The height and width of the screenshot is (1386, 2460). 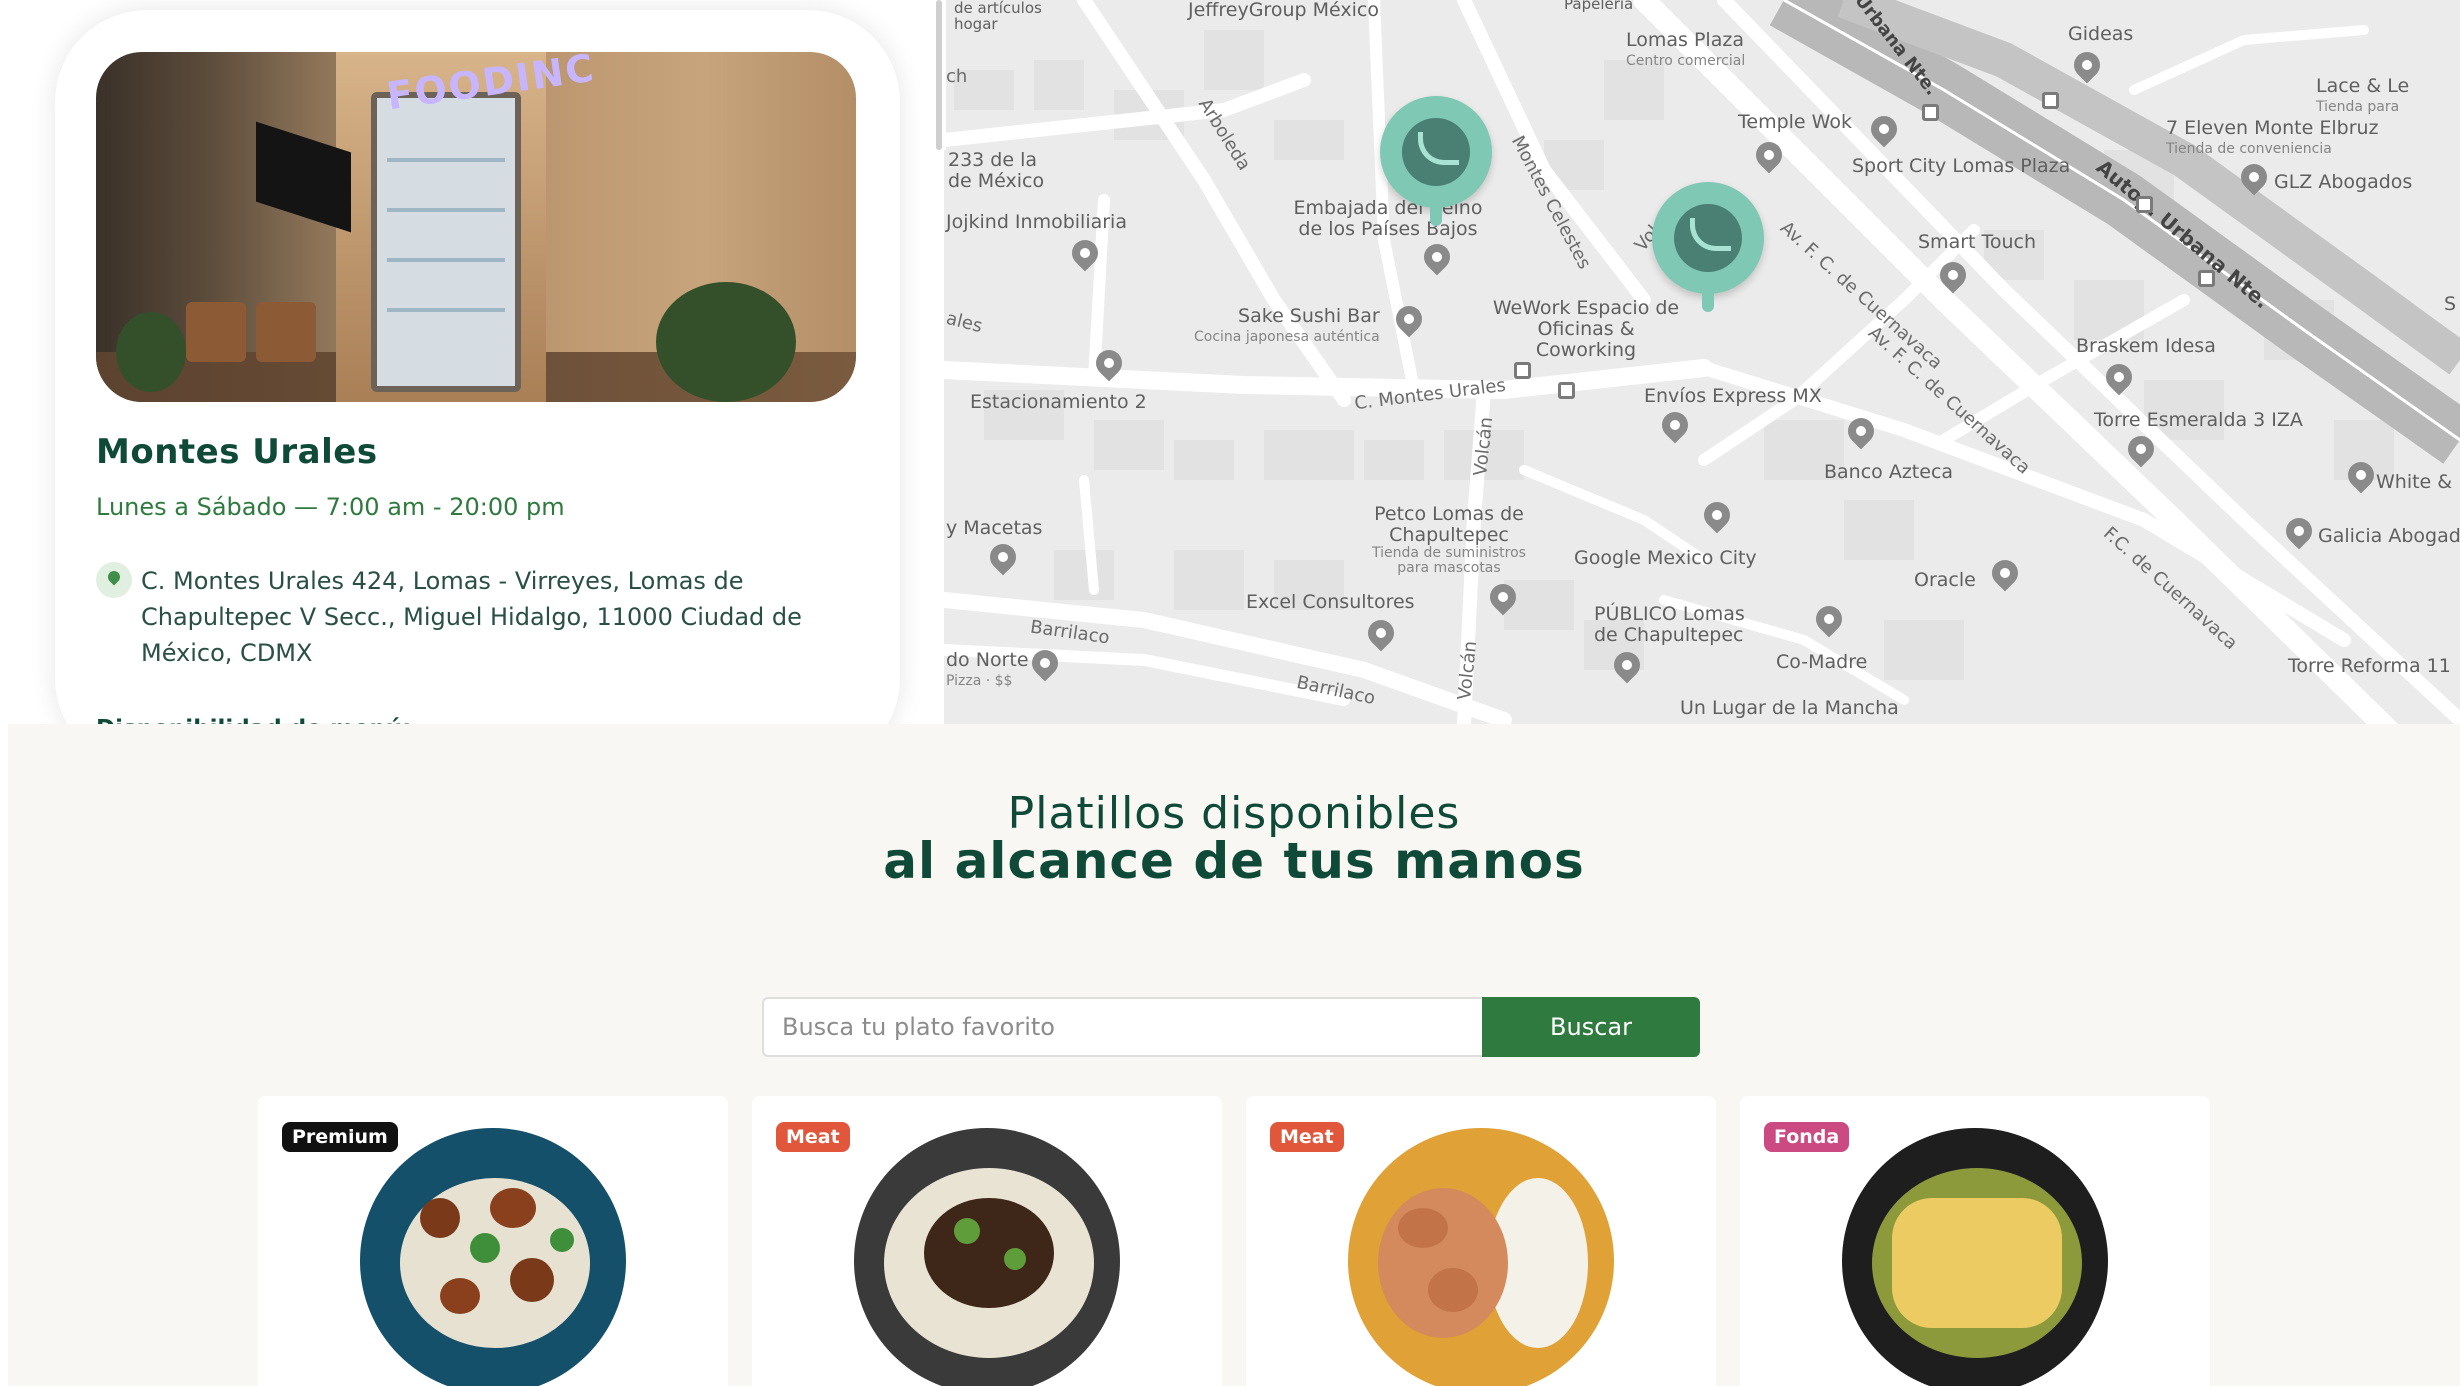 I want to click on dish-card: Fonda, so click(x=1975, y=1241).